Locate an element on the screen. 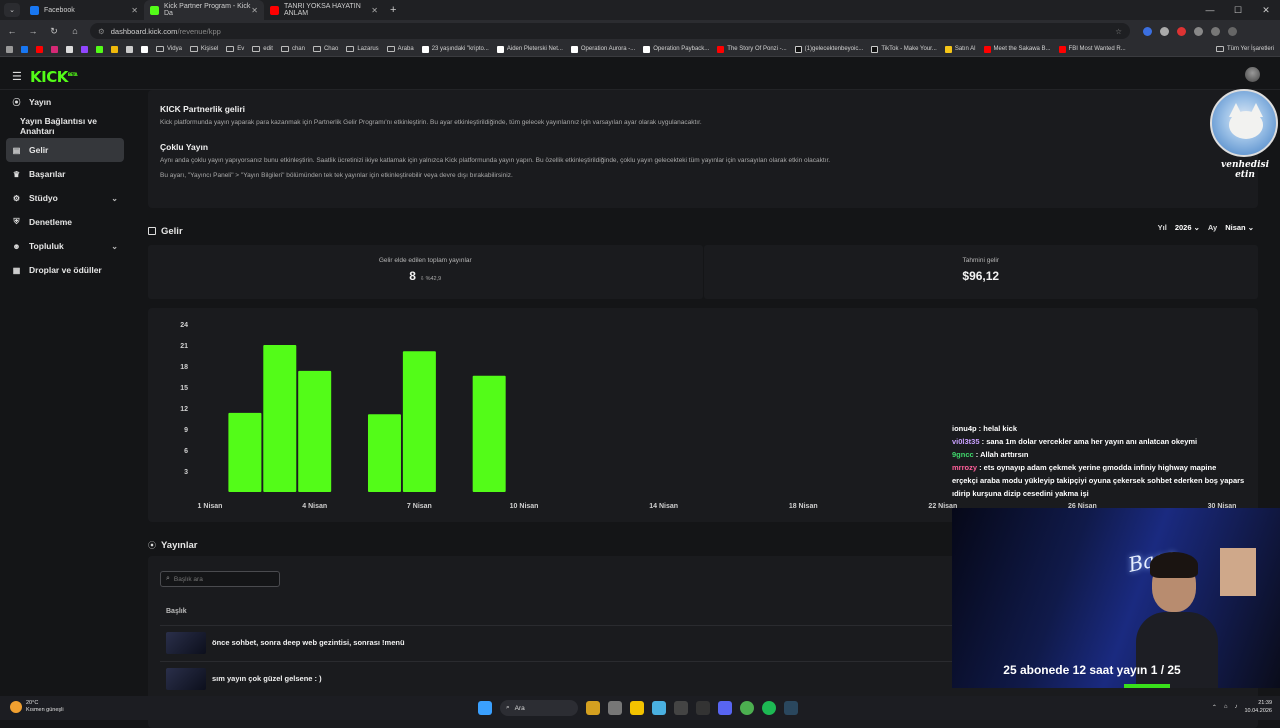 The width and height of the screenshot is (1280, 728). network-icon: ⌂ is located at coordinates (1226, 707).